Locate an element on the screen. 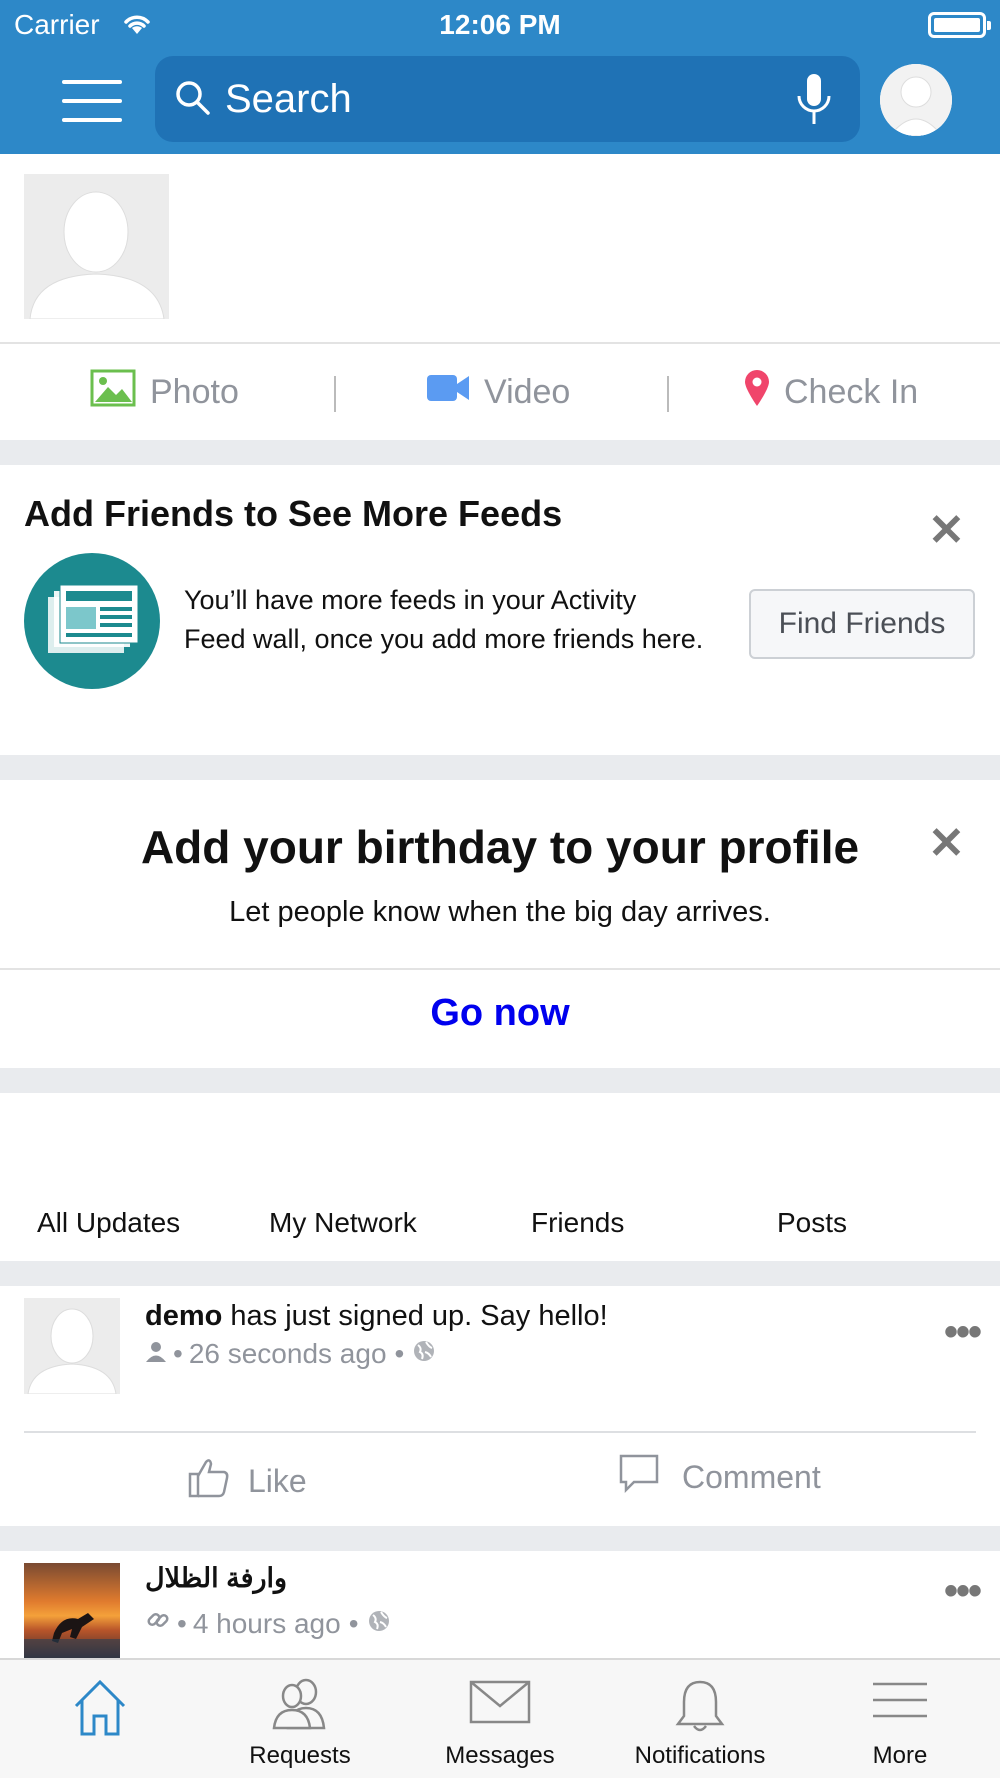  home-icon is located at coordinates (100, 1708).